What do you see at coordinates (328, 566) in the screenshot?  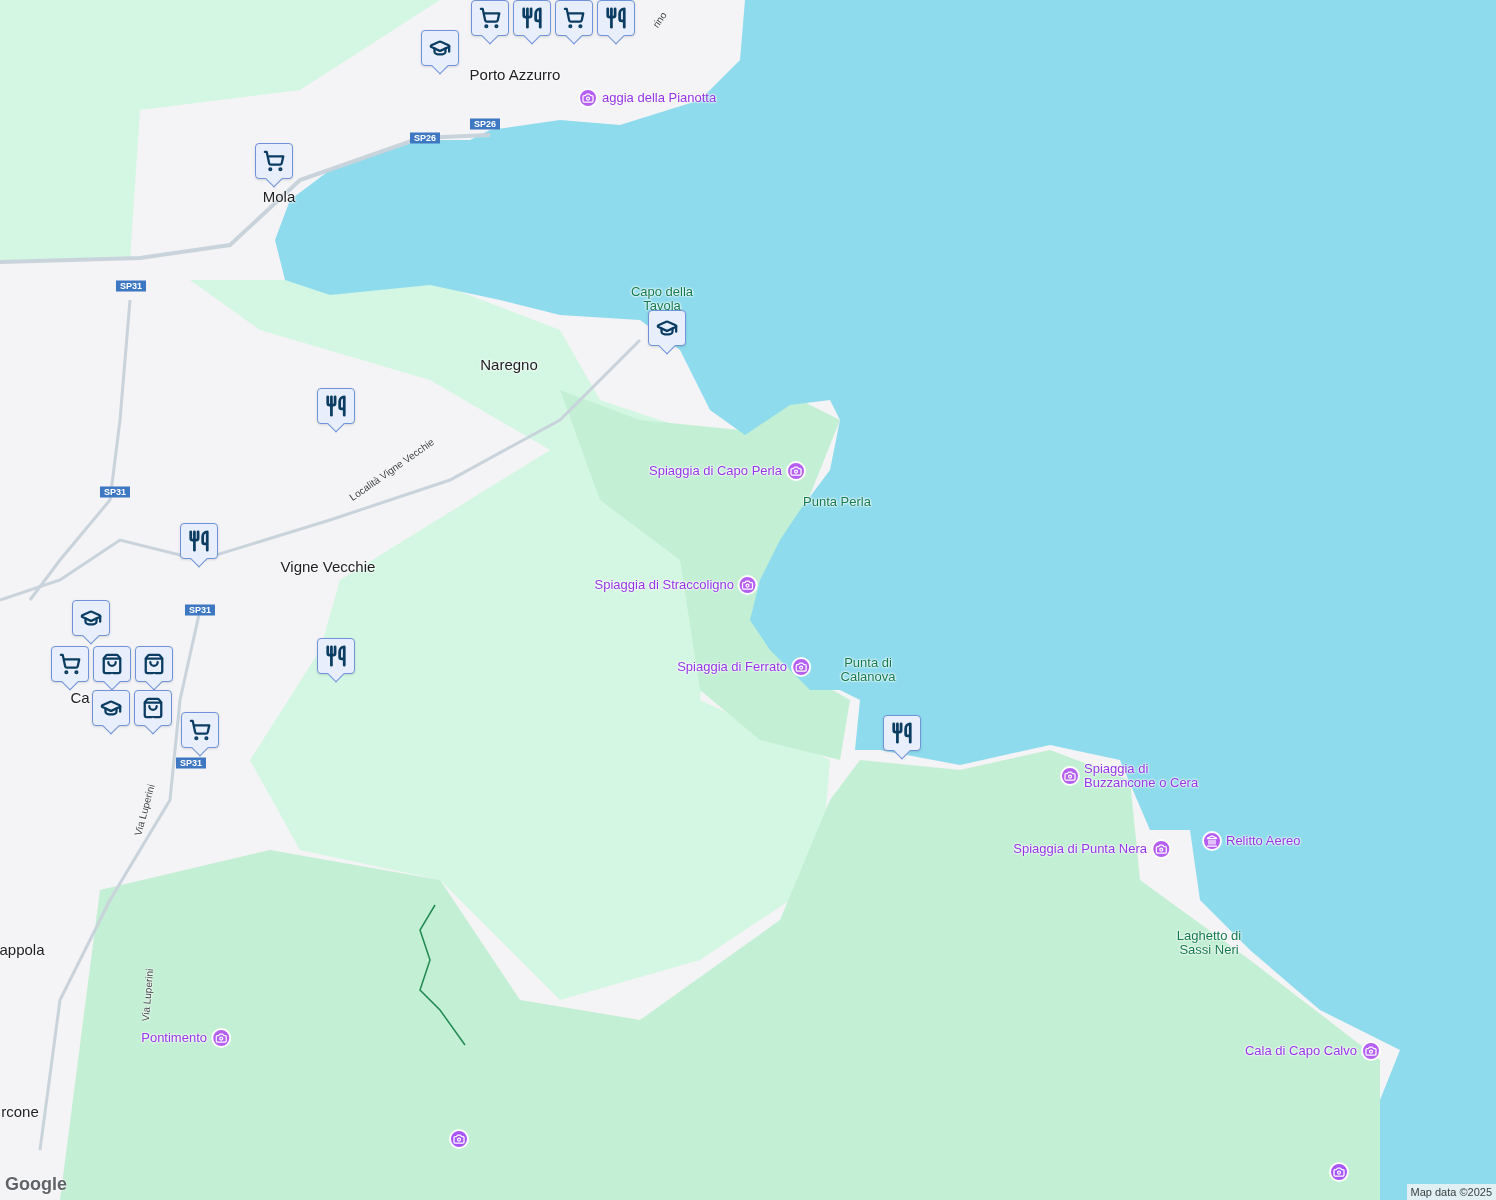 I see `place-label: Vigne Vecchie` at bounding box center [328, 566].